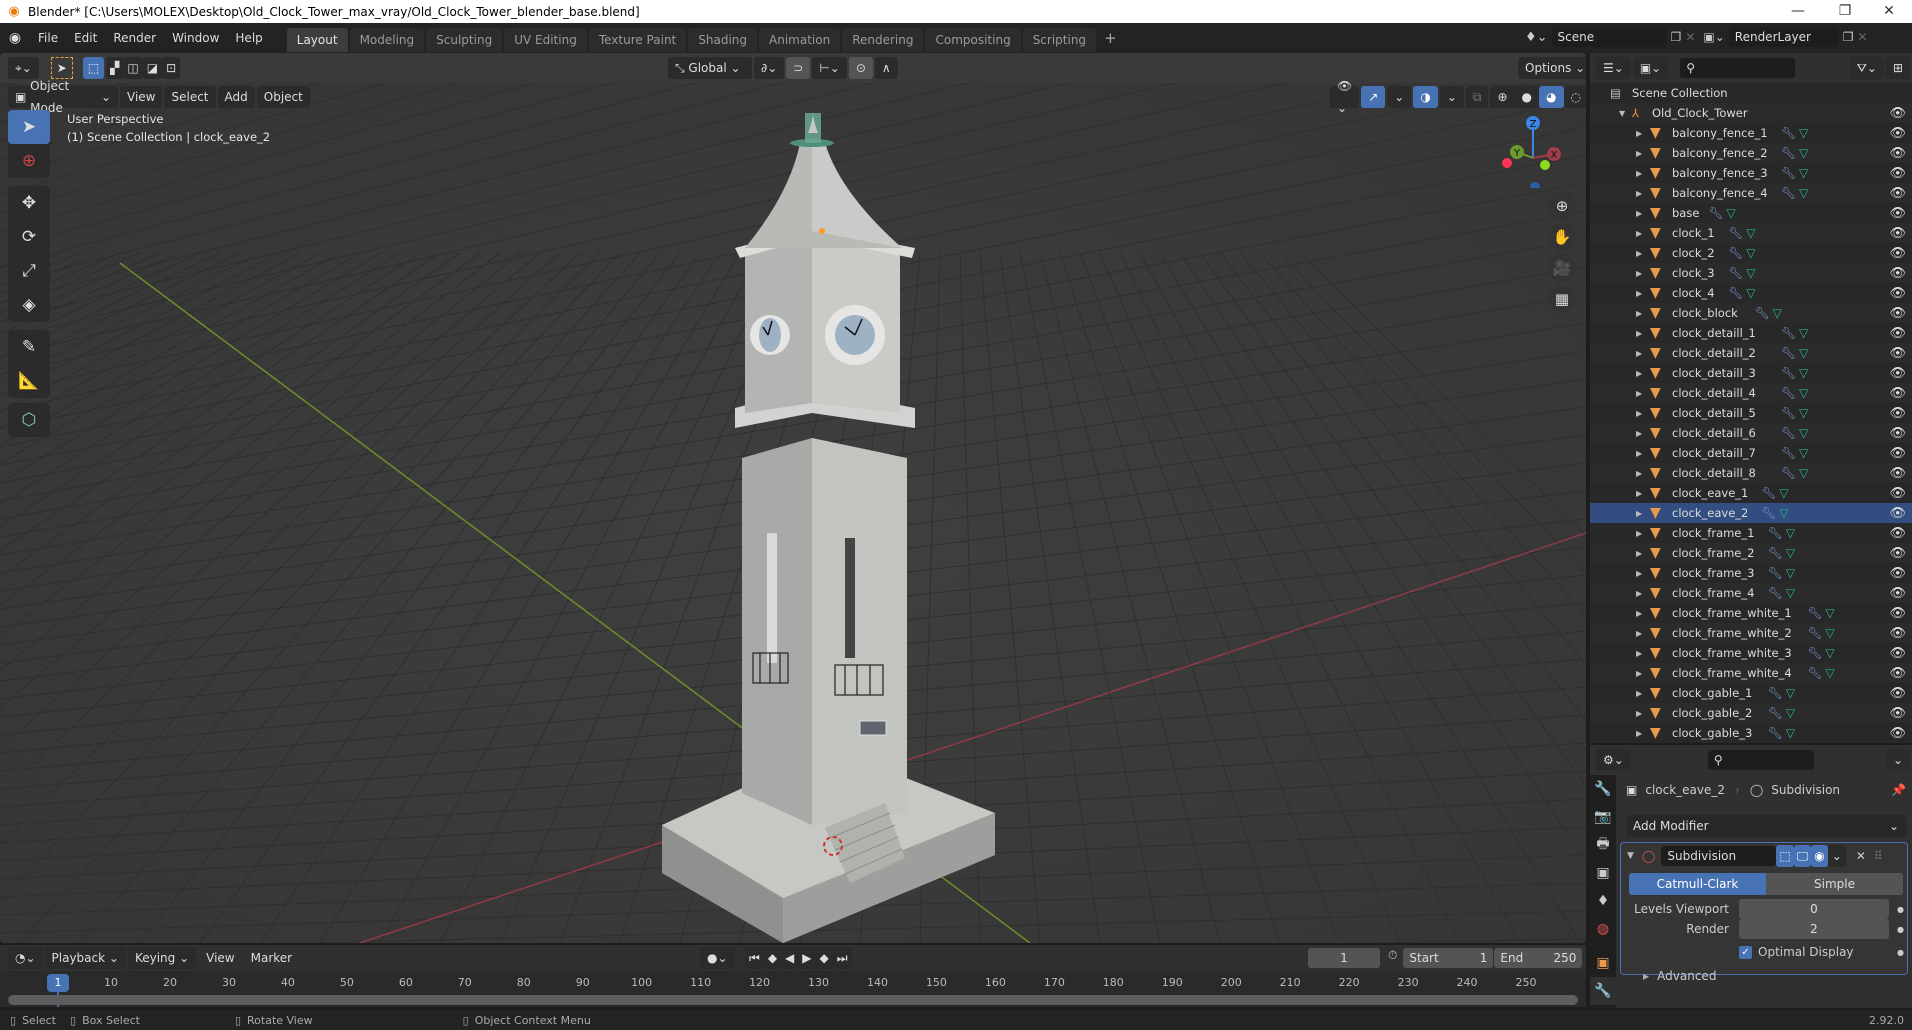 This screenshot has height=1030, width=1912. What do you see at coordinates (807, 958) in the screenshot?
I see `play-icon: ▶` at bounding box center [807, 958].